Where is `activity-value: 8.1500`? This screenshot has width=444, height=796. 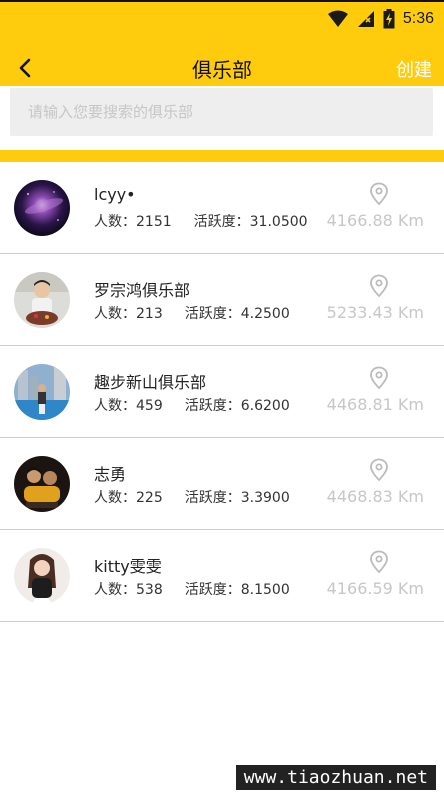 activity-value: 8.1500 is located at coordinates (265, 590).